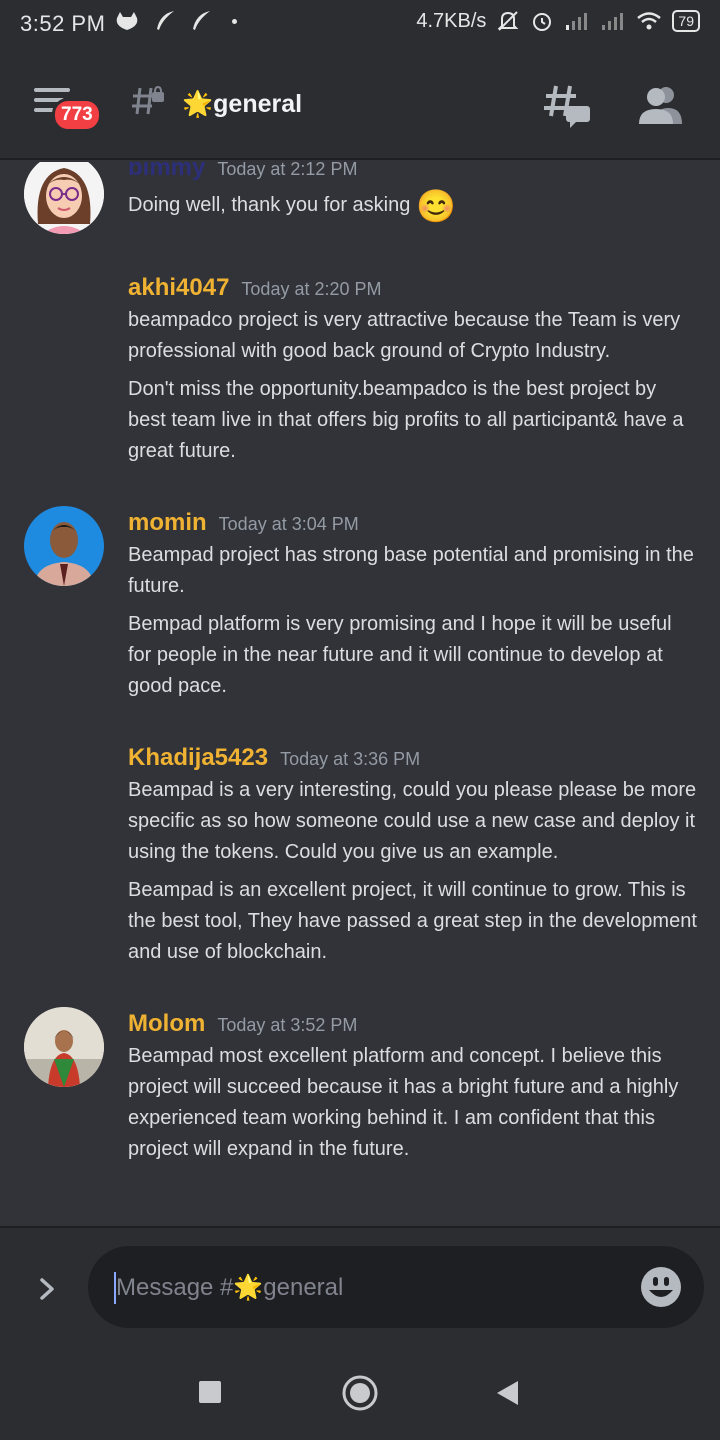 This screenshot has height=1440, width=720. What do you see at coordinates (167, 522) in the screenshot?
I see `author-name: momin` at bounding box center [167, 522].